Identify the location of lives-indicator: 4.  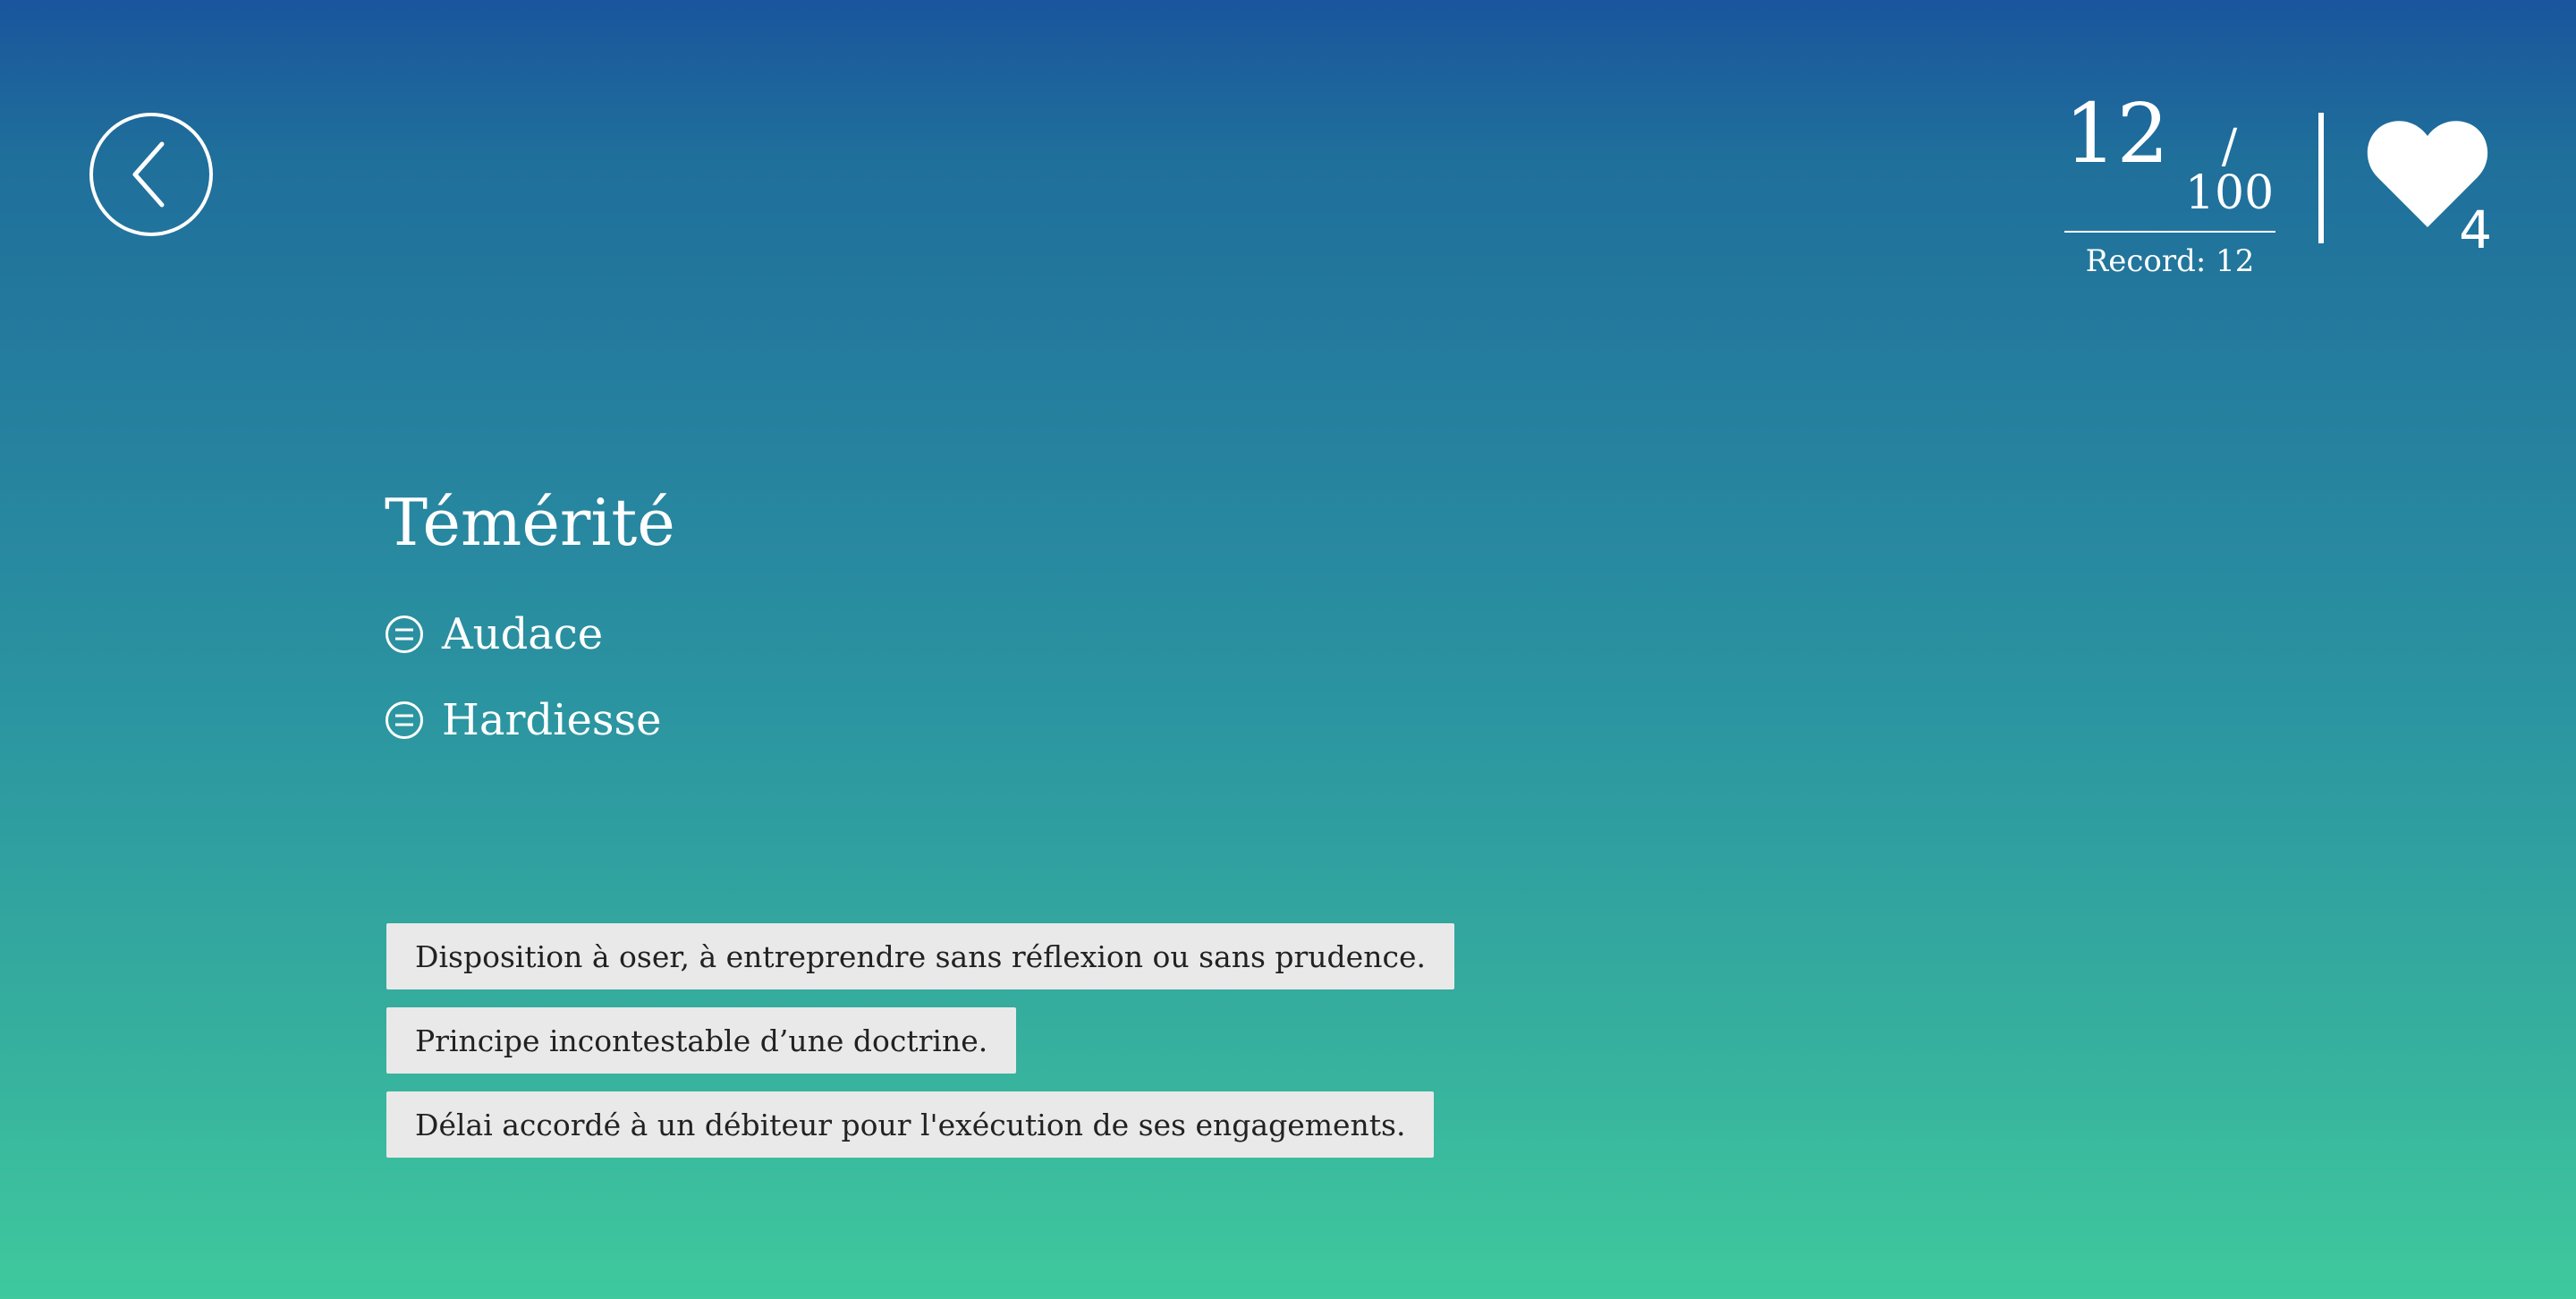
(2429, 187).